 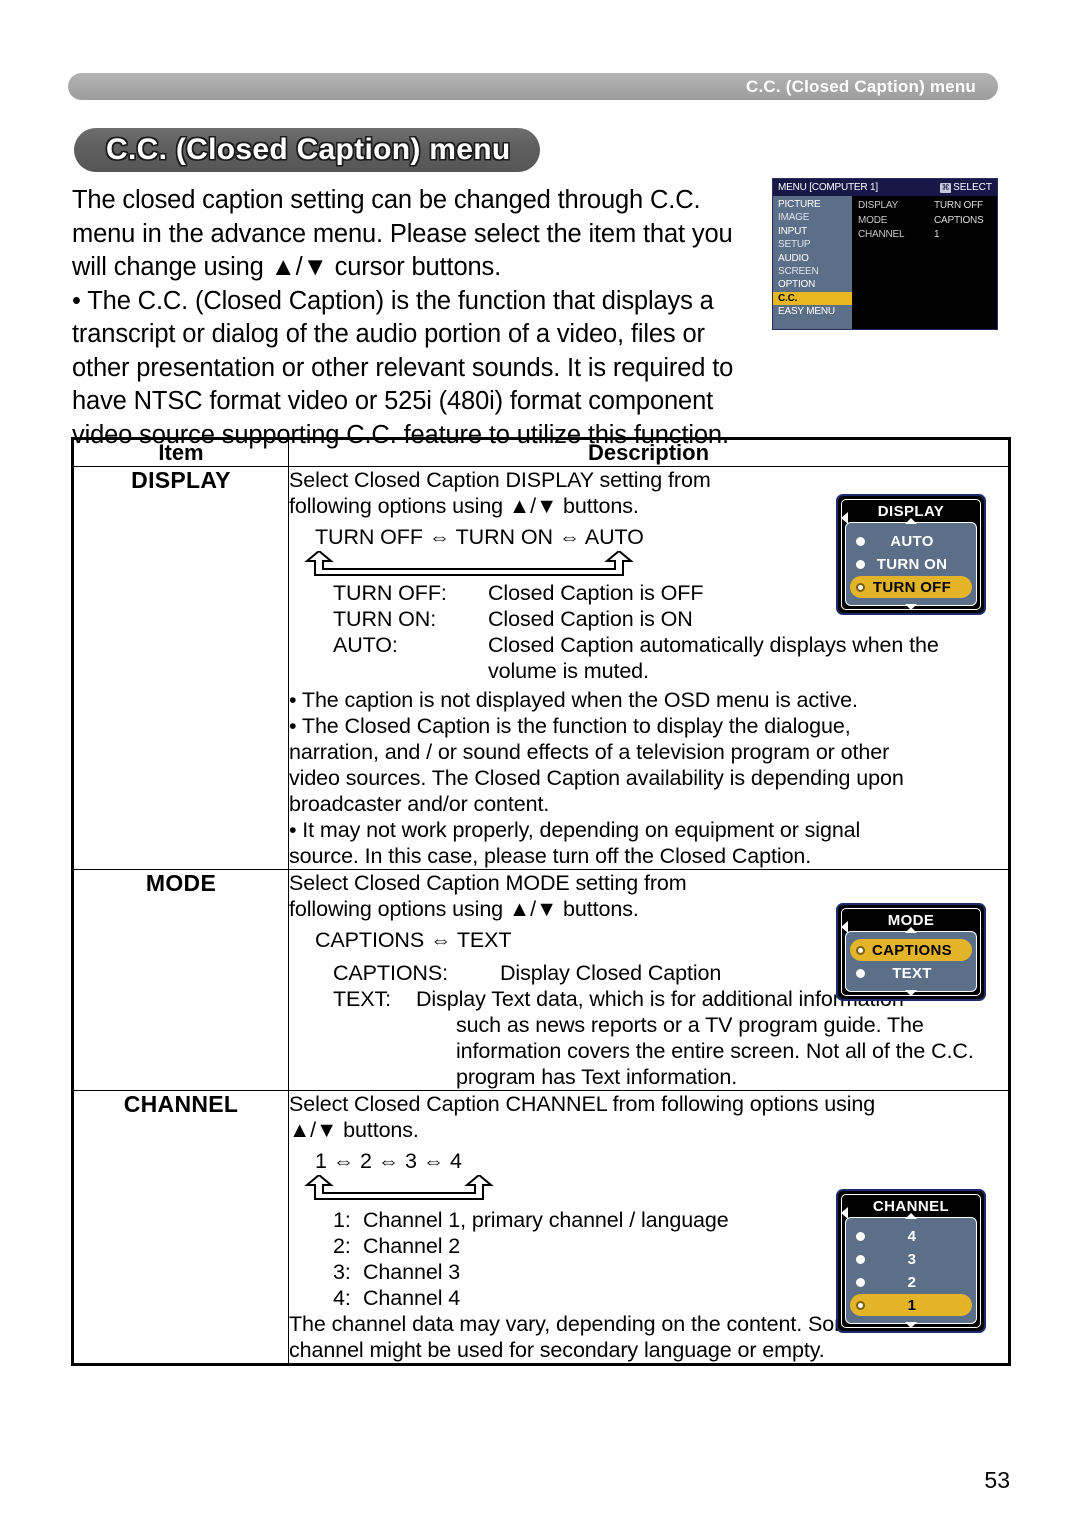 What do you see at coordinates (488, 883) in the screenshot?
I see `mode-intro-line-1: Select Closed Caption MODE setting from` at bounding box center [488, 883].